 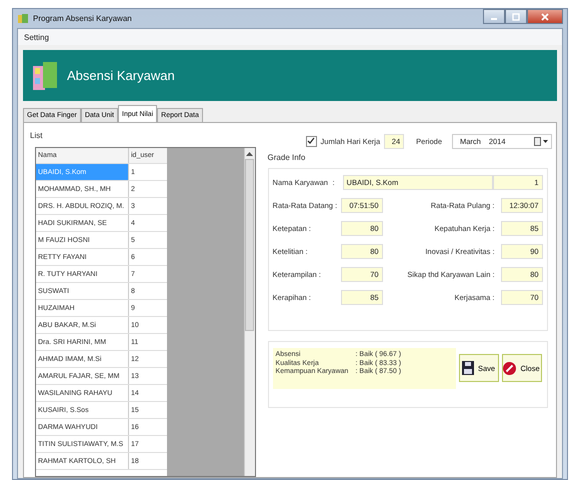 What do you see at coordinates (82, 18) in the screenshot?
I see `window-title: Program Absensi Karyawan` at bounding box center [82, 18].